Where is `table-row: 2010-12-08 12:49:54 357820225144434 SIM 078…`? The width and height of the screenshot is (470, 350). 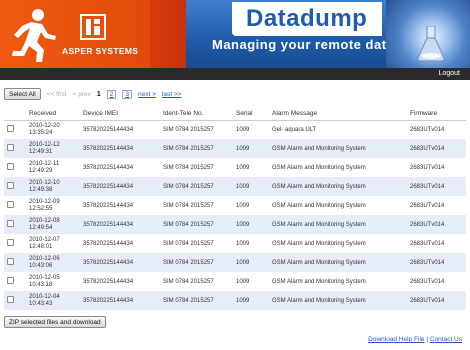
table-row: 2010-12-08 12:49:54 357820225144434 SIM 078… is located at coordinates (235, 224).